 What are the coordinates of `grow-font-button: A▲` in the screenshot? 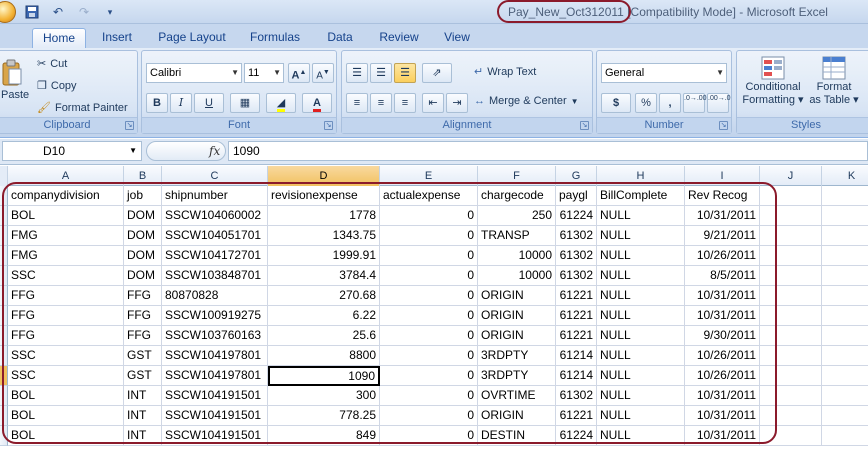 It's located at (299, 73).